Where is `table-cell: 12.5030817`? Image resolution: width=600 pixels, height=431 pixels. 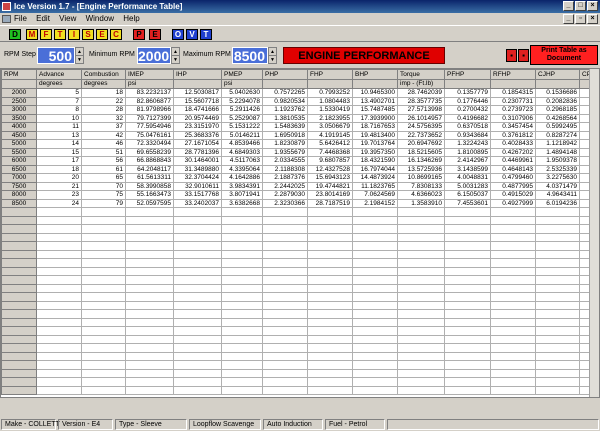 table-cell: 12.5030817 is located at coordinates (197, 93).